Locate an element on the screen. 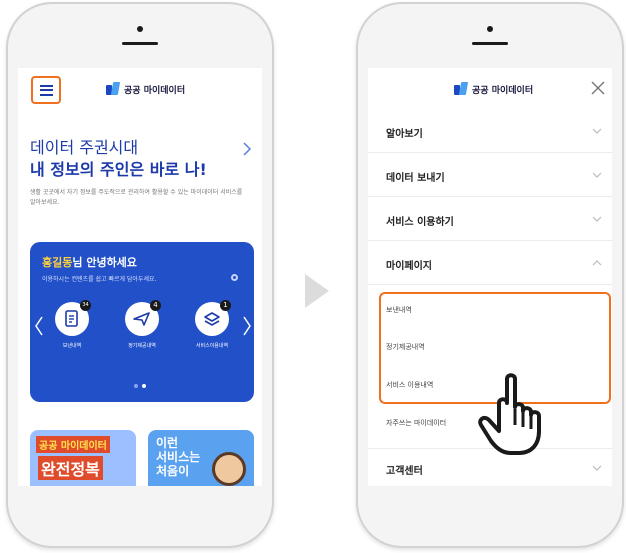  banner-service-intro: 이런 서비스는 처음이 is located at coordinates (201, 458).